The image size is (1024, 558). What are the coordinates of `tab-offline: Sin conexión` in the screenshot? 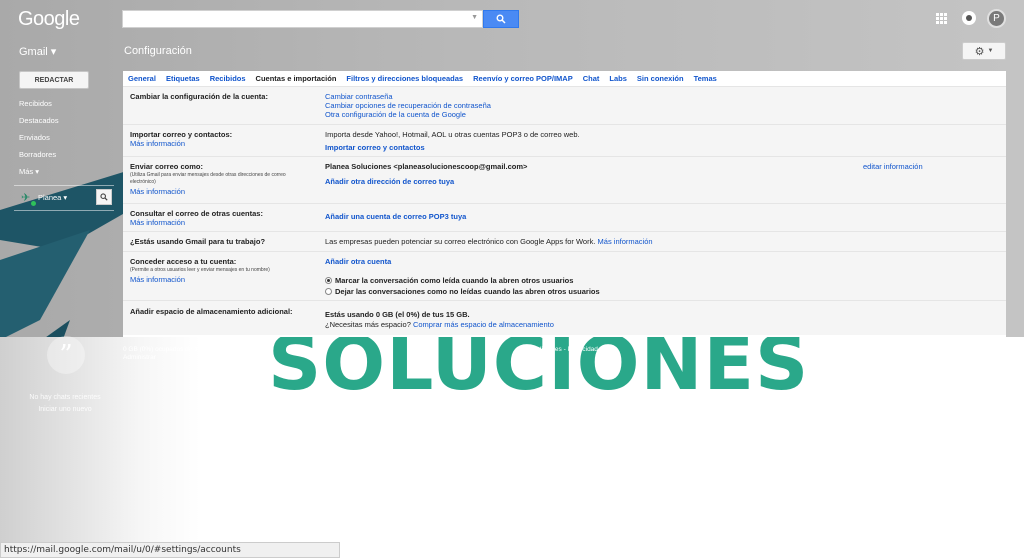 It's located at (660, 78).